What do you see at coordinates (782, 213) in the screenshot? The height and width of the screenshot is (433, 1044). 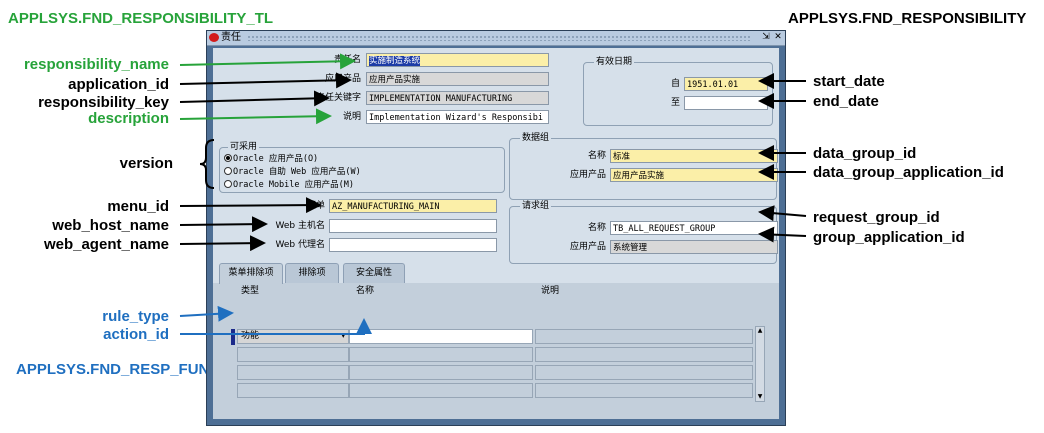 I see `arrow-request-group-id` at bounding box center [782, 213].